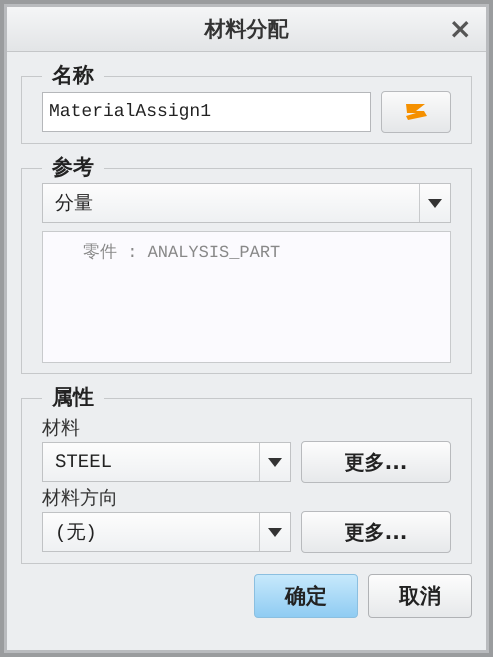 Image resolution: width=493 pixels, height=657 pixels. Describe the element at coordinates (73, 167) in the screenshot. I see `group-label: 参考` at that location.